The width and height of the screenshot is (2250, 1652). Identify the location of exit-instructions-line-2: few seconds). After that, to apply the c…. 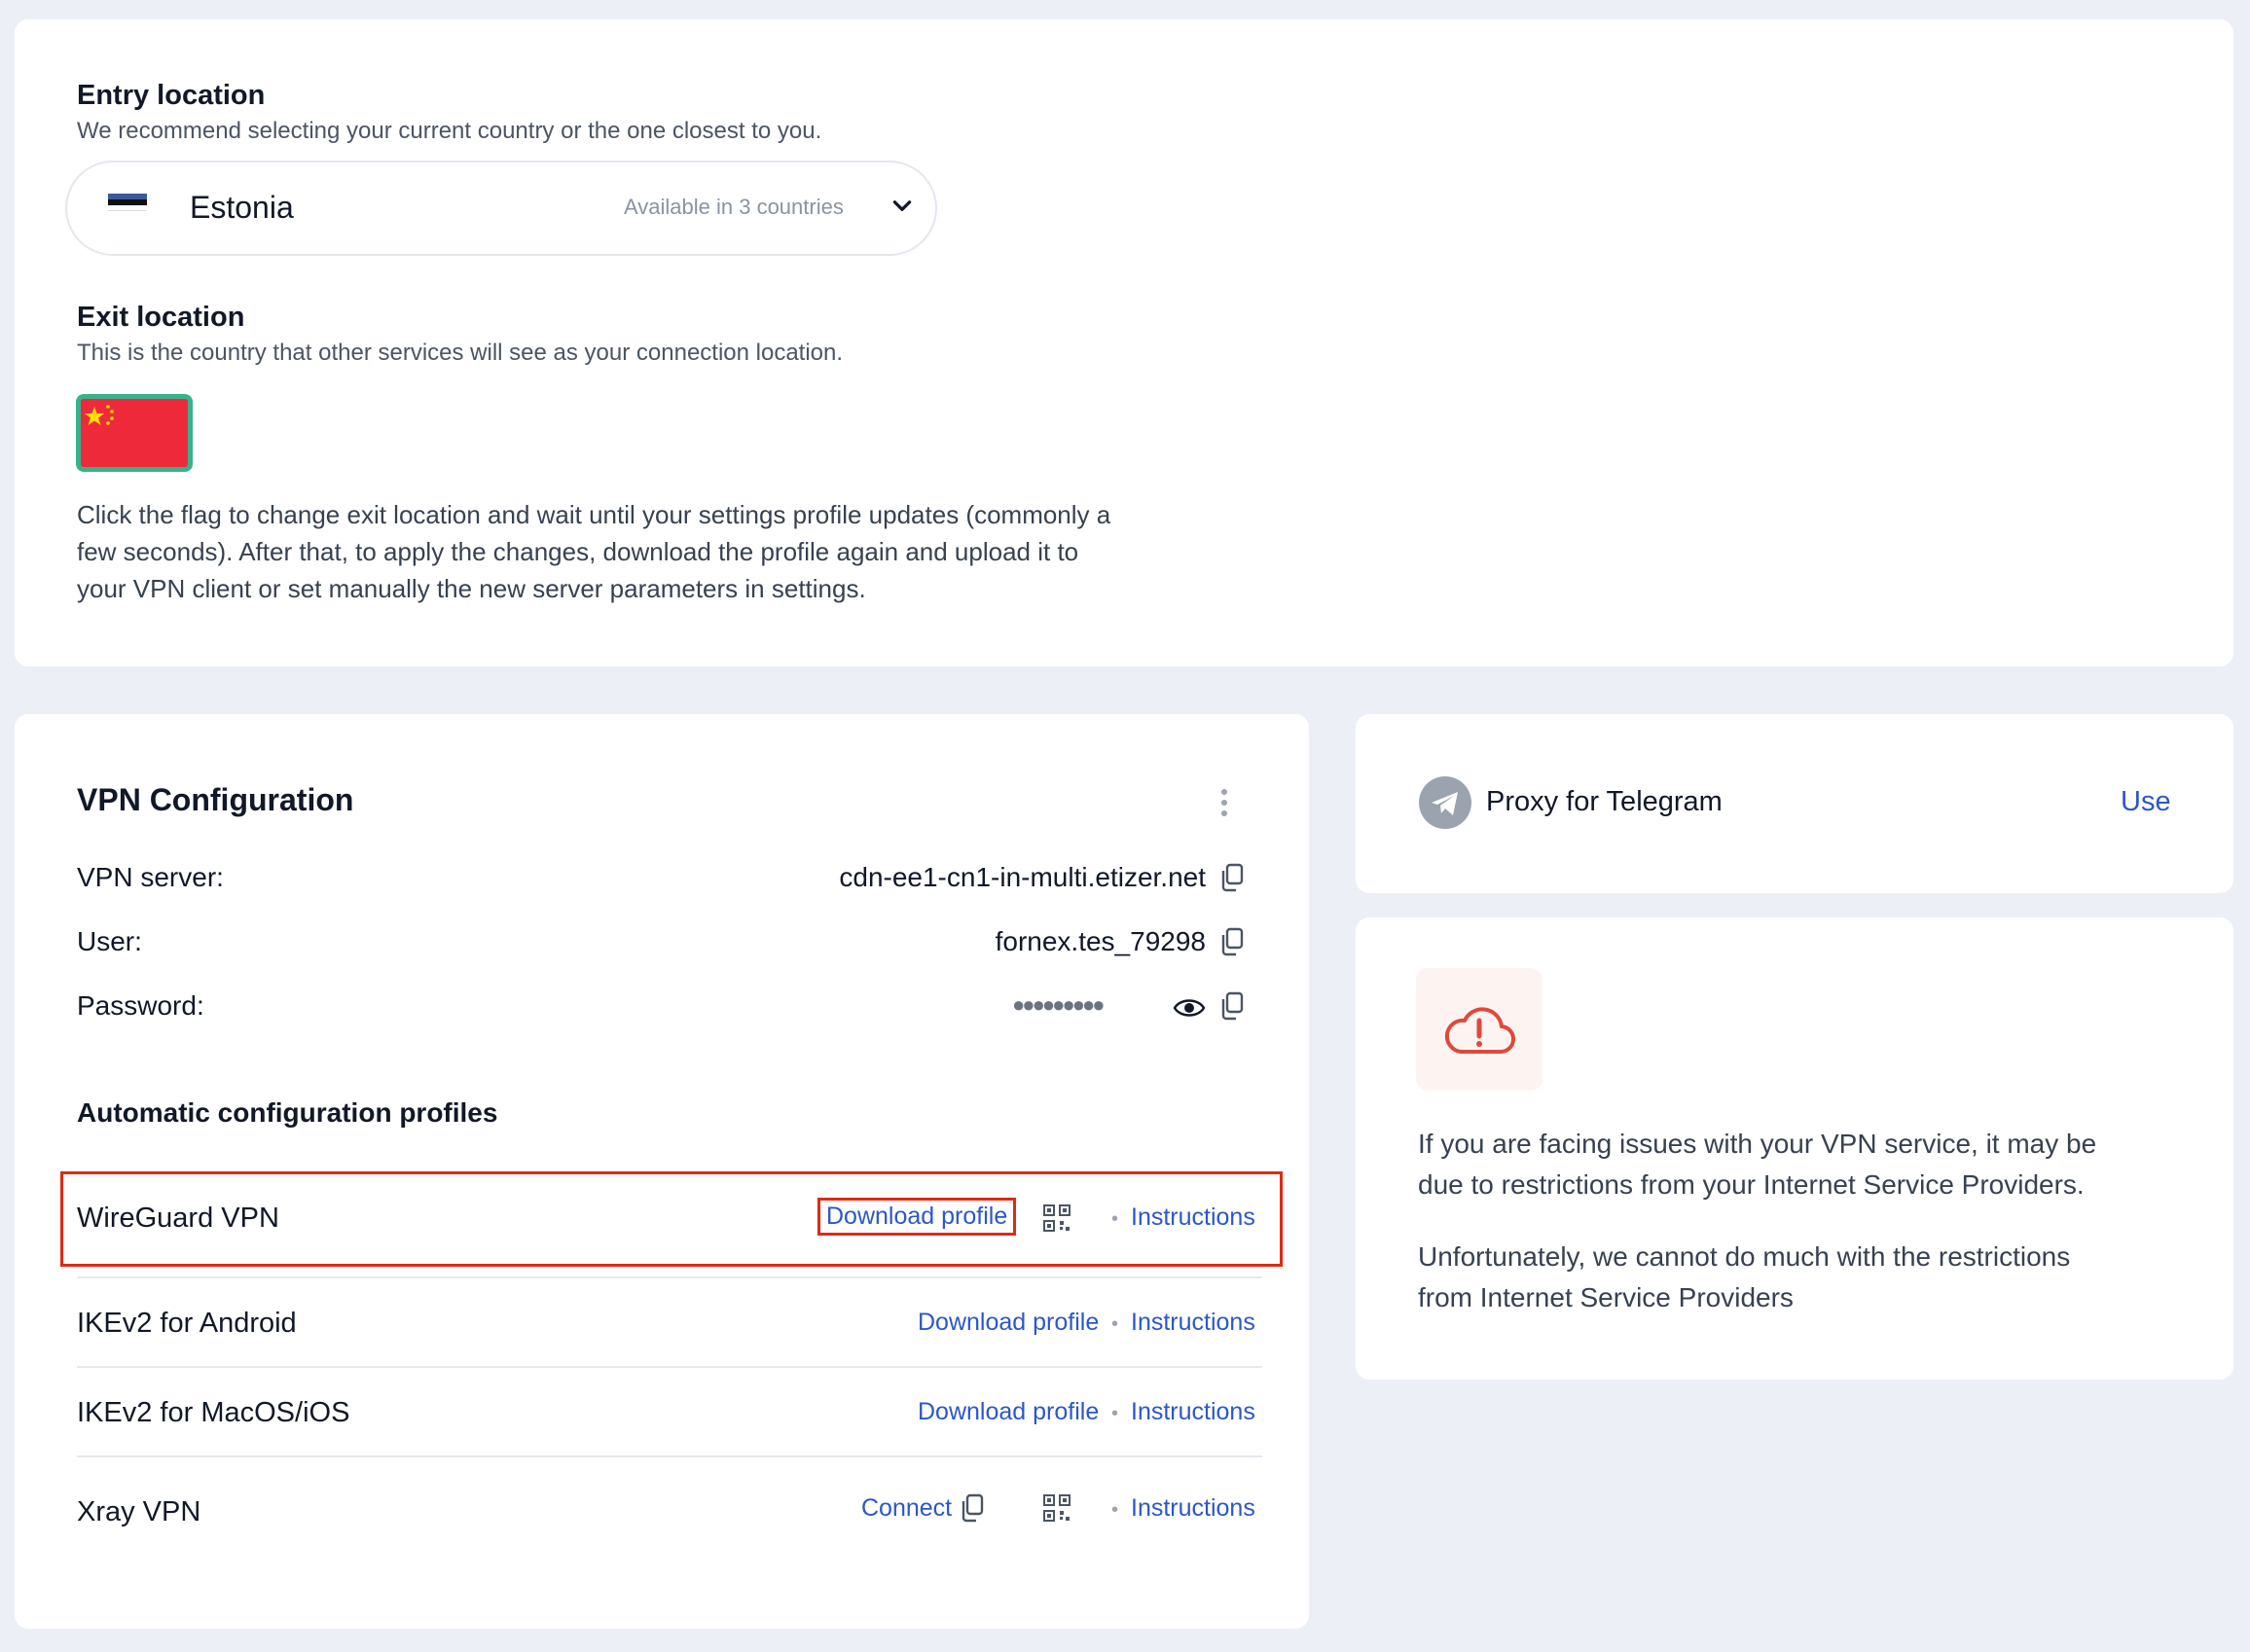
(578, 551).